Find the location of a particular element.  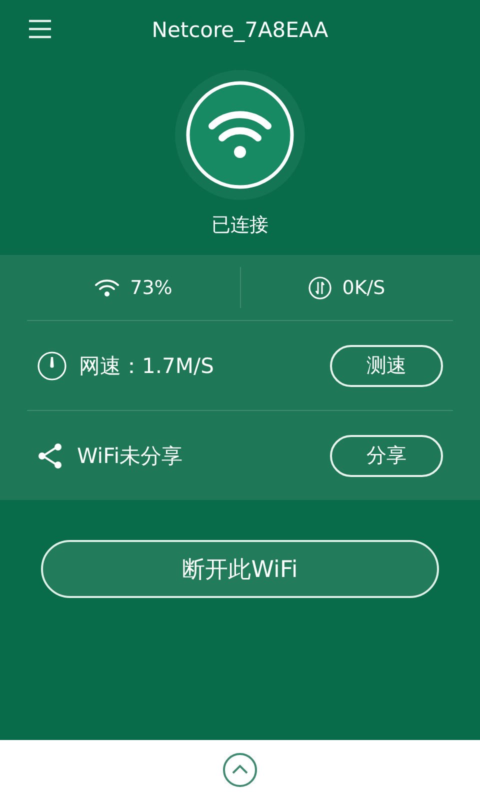

stat-value: 73% is located at coordinates (151, 287).